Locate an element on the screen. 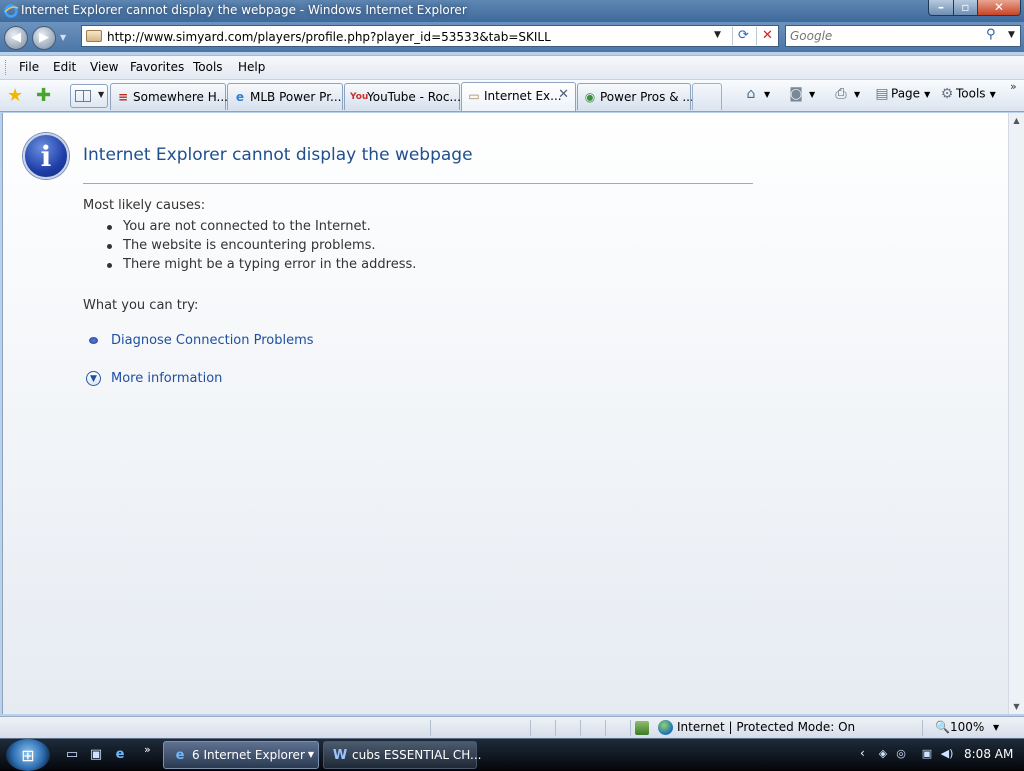 The image size is (1024, 771). stop-icon: ✕ is located at coordinates (767, 36).